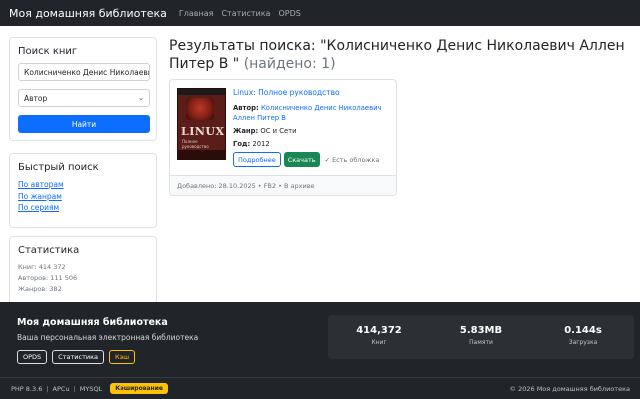 The image size is (640, 399). What do you see at coordinates (313, 131) in the screenshot?
I see `book-genre-row: Жанр: ОС и Сети` at bounding box center [313, 131].